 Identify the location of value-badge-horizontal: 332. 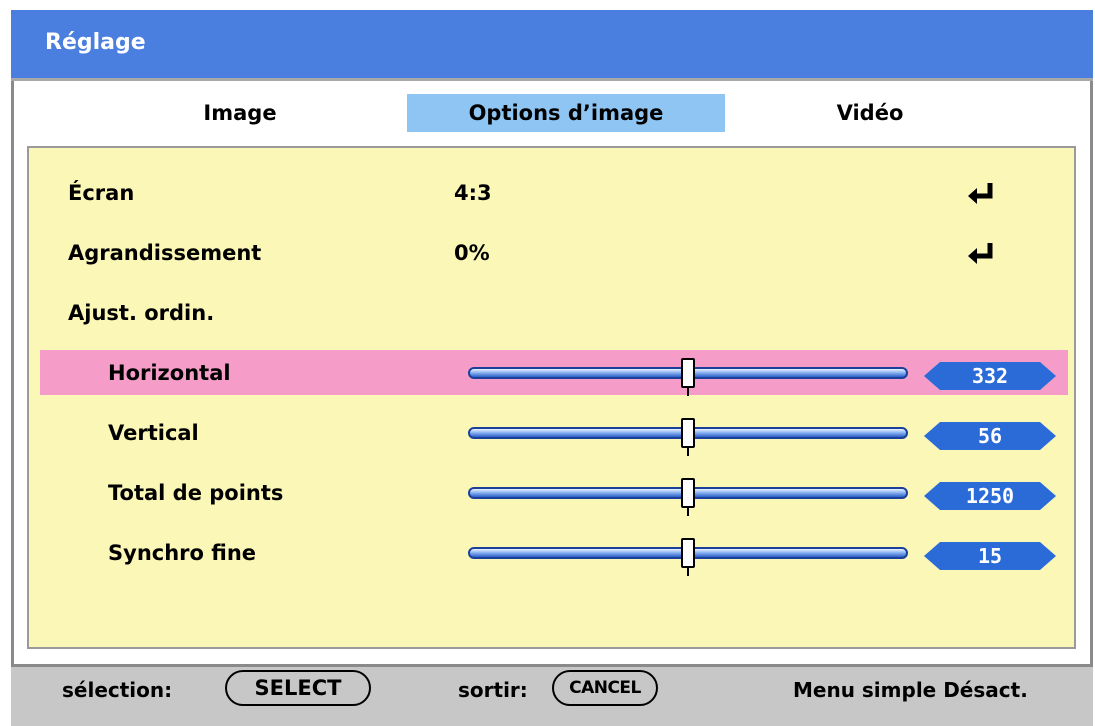
(990, 376).